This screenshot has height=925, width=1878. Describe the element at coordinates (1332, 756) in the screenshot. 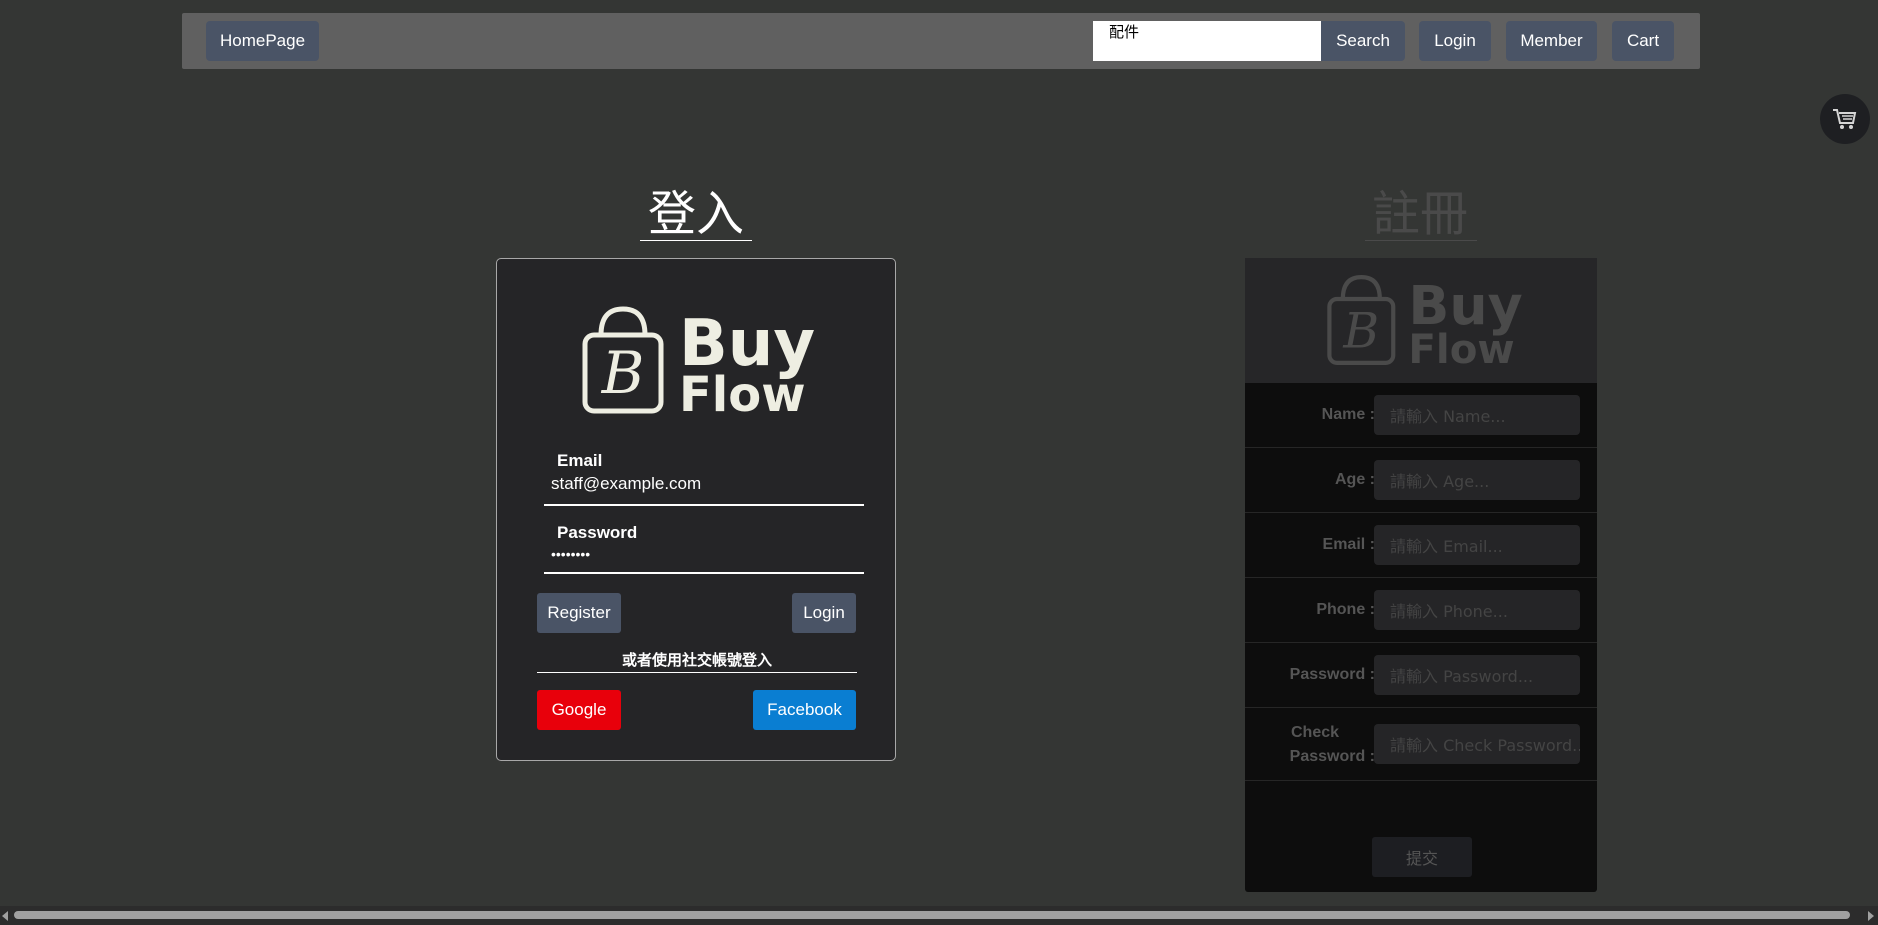

I see `check-password-label-line2: Password :` at that location.